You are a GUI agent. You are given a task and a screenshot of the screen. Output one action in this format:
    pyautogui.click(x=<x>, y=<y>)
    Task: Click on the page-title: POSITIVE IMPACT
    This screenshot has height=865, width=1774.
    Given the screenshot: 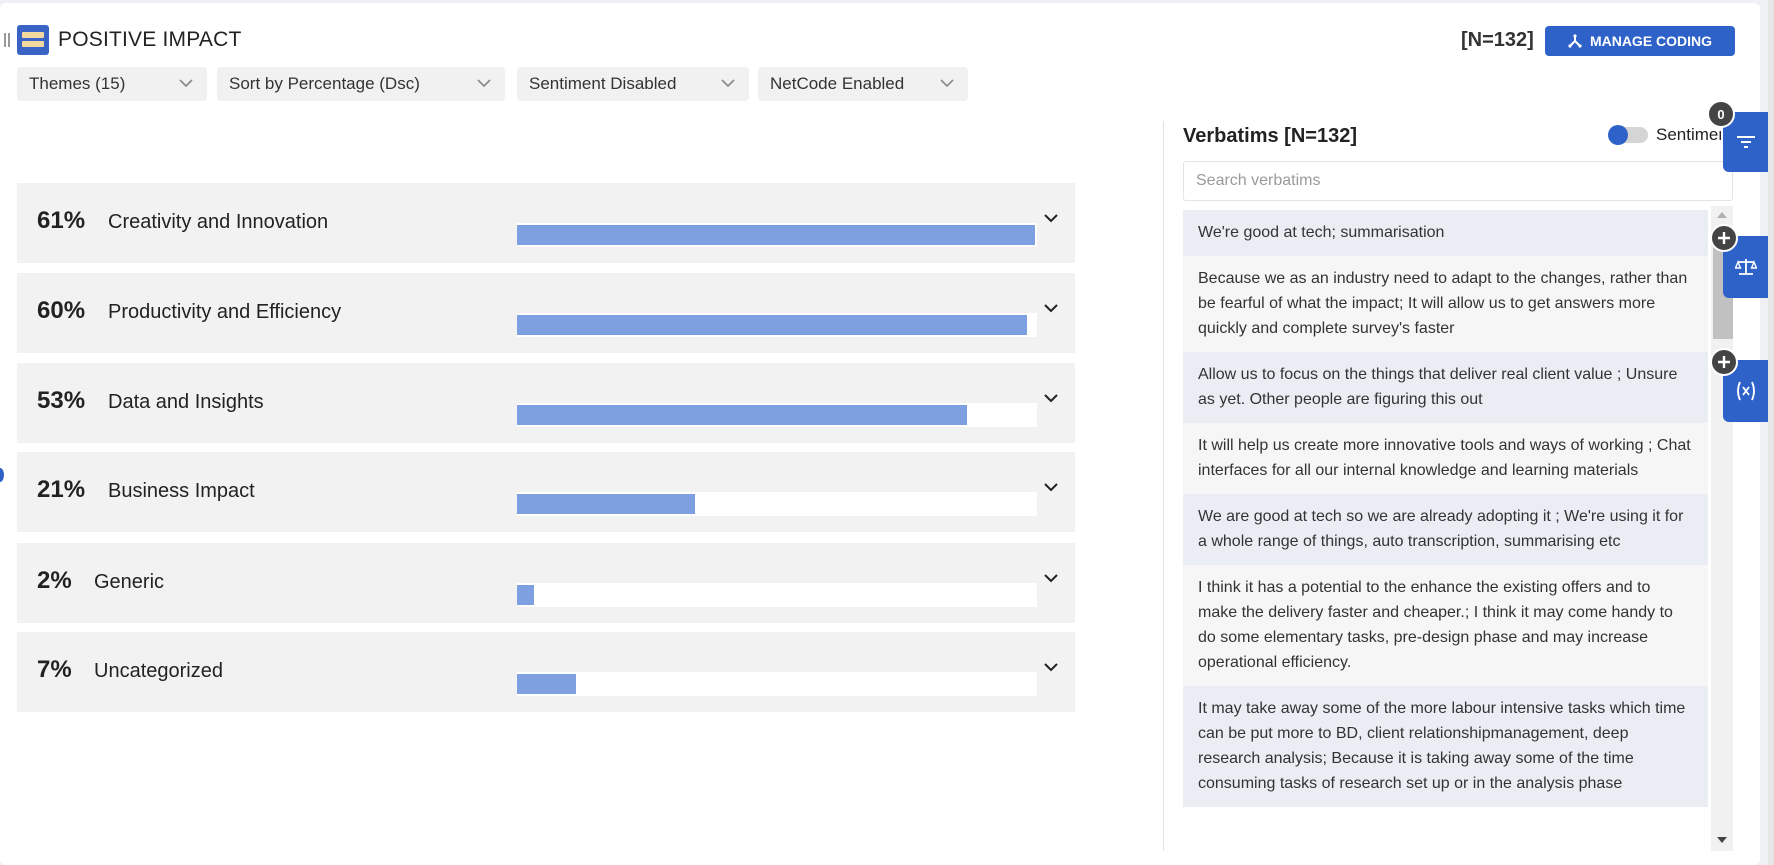 What is the action you would take?
    pyautogui.click(x=150, y=39)
    